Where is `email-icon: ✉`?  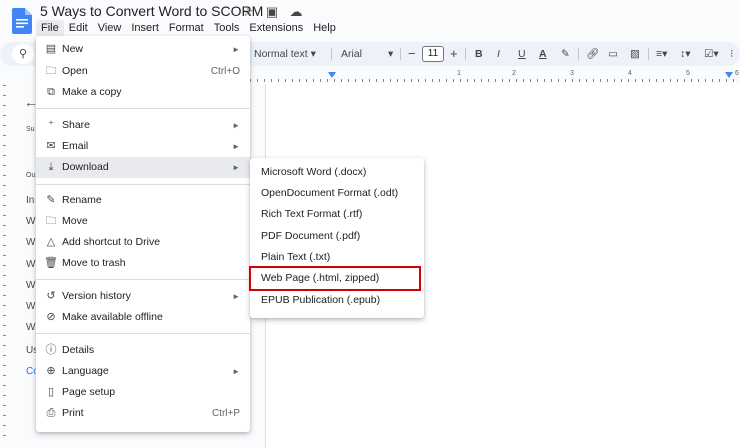
email-icon: ✉ is located at coordinates (51, 146).